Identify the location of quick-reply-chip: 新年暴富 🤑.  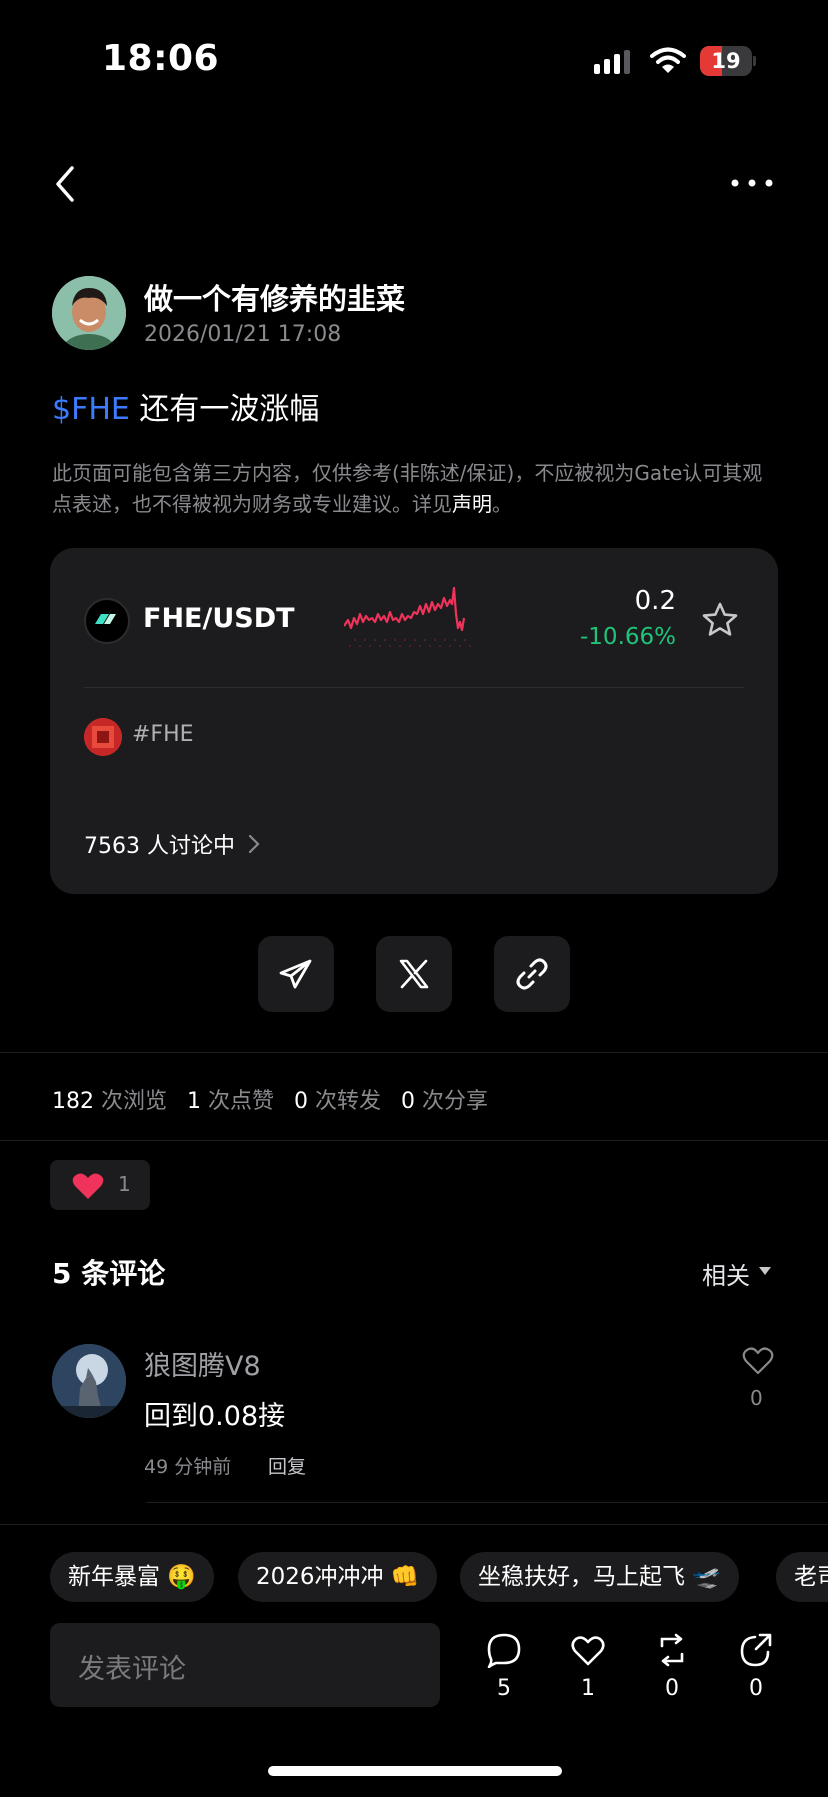
(132, 1577).